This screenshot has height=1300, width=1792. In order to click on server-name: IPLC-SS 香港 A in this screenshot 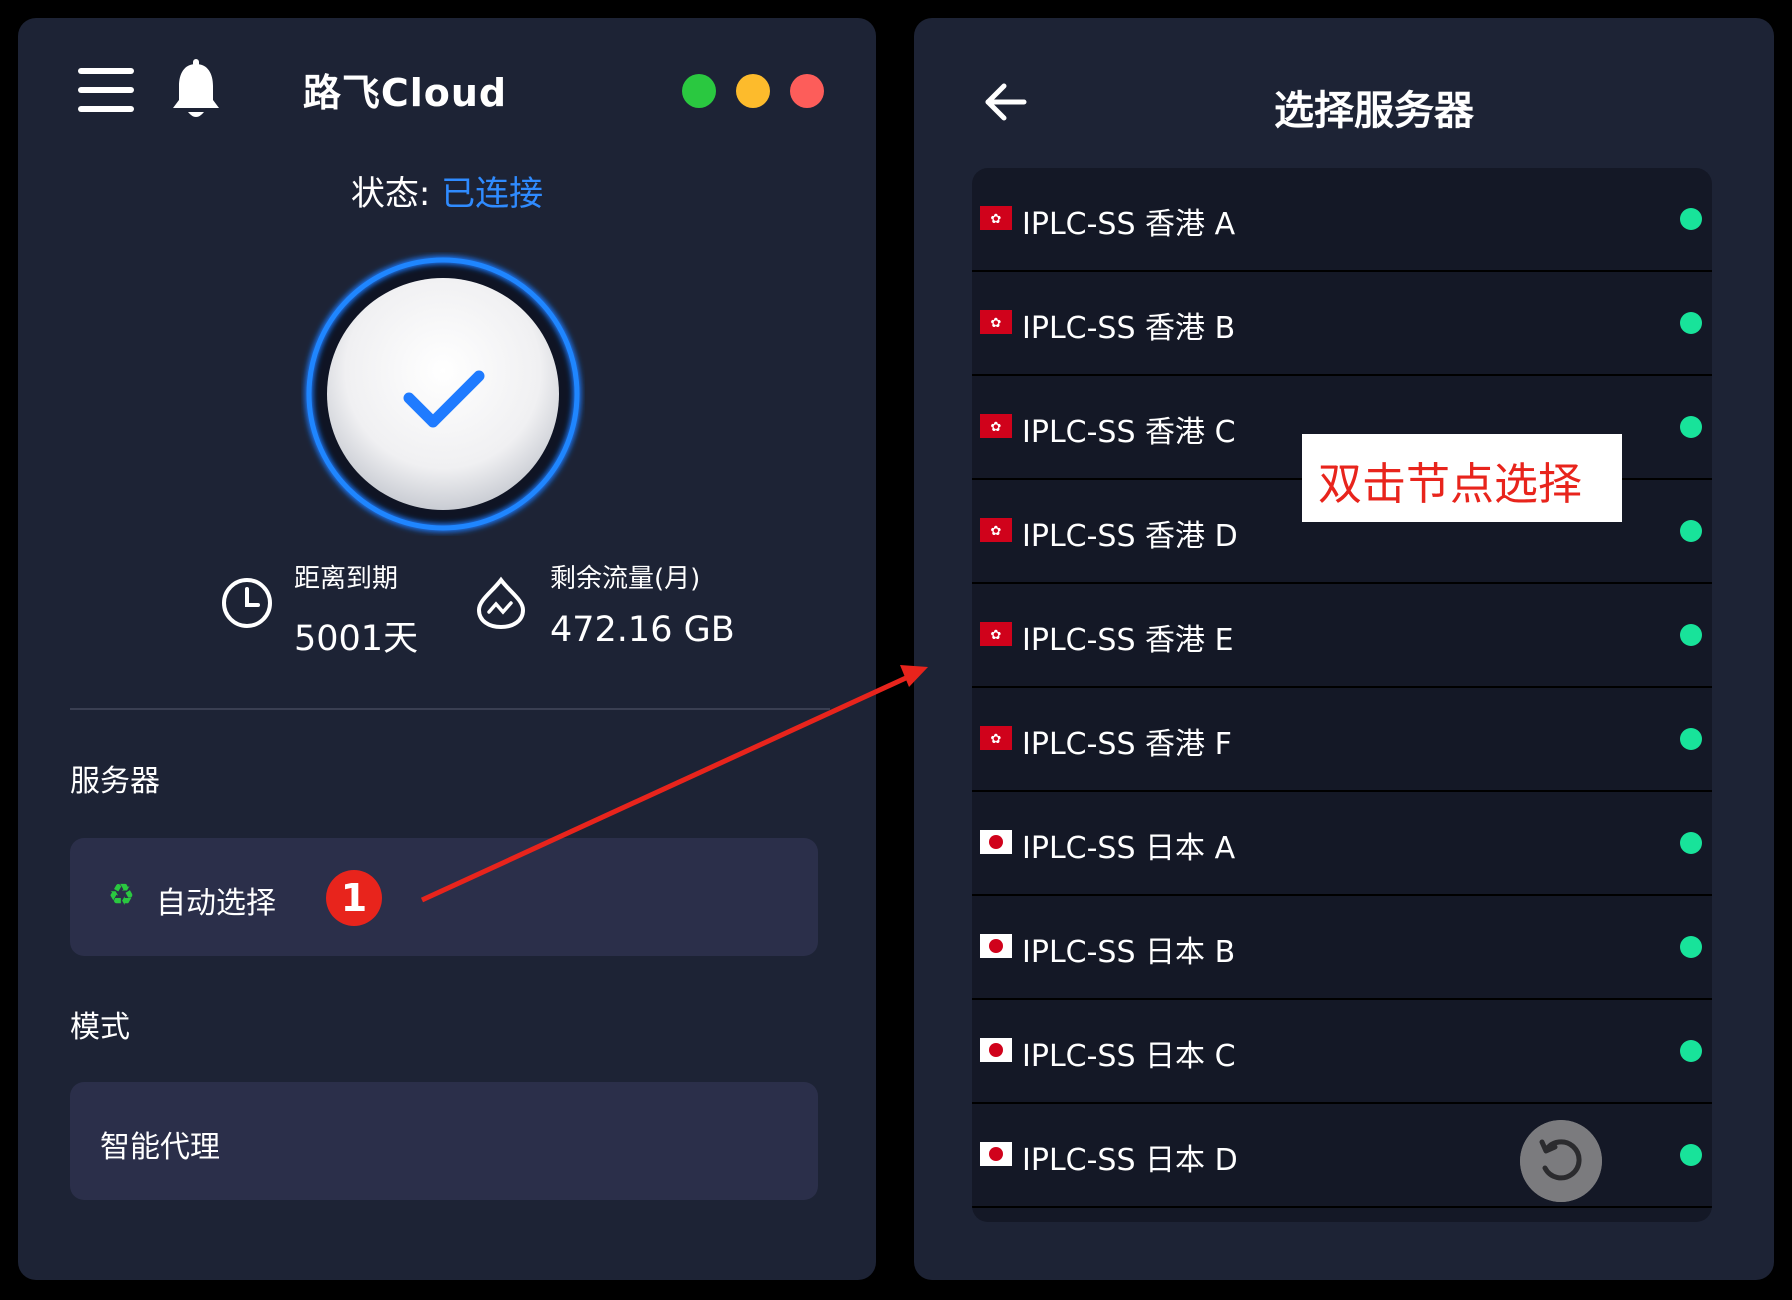, I will do `click(1129, 224)`.